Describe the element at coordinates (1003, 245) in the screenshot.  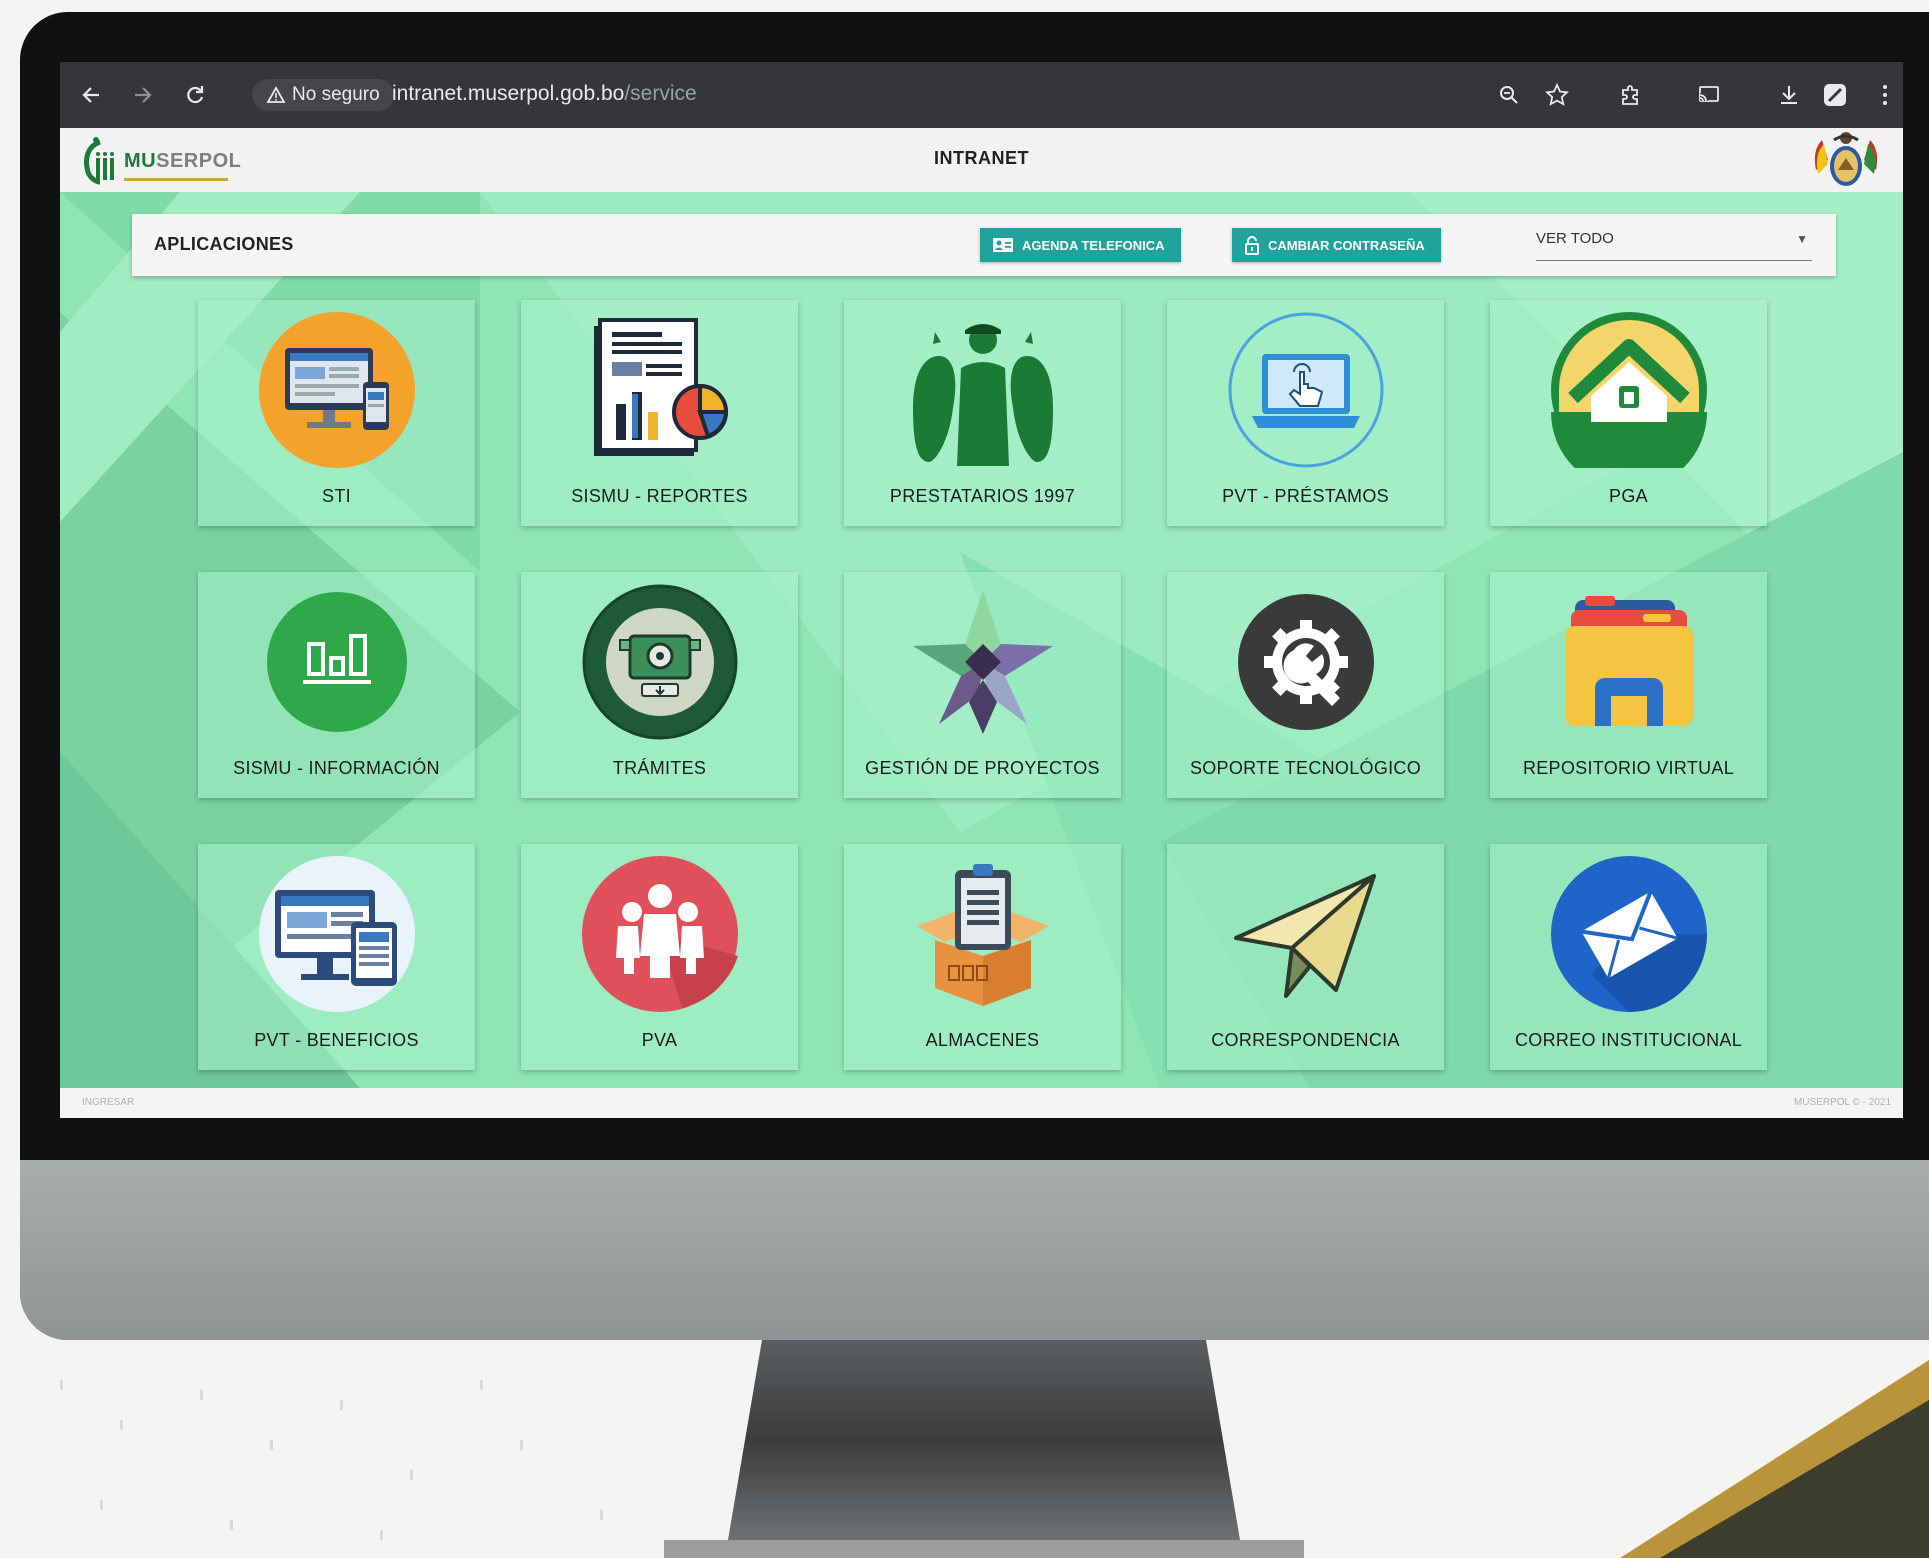
I see `contact-card-icon` at that location.